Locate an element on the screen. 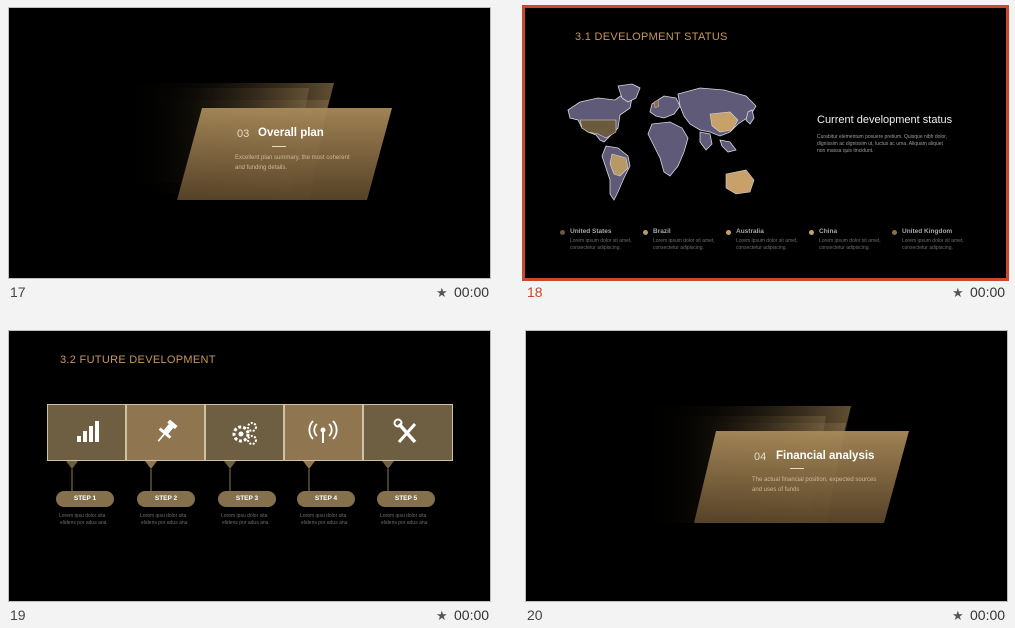  step-5-desc-1: Lorem ipsu dolor sita is located at coordinates (403, 516).